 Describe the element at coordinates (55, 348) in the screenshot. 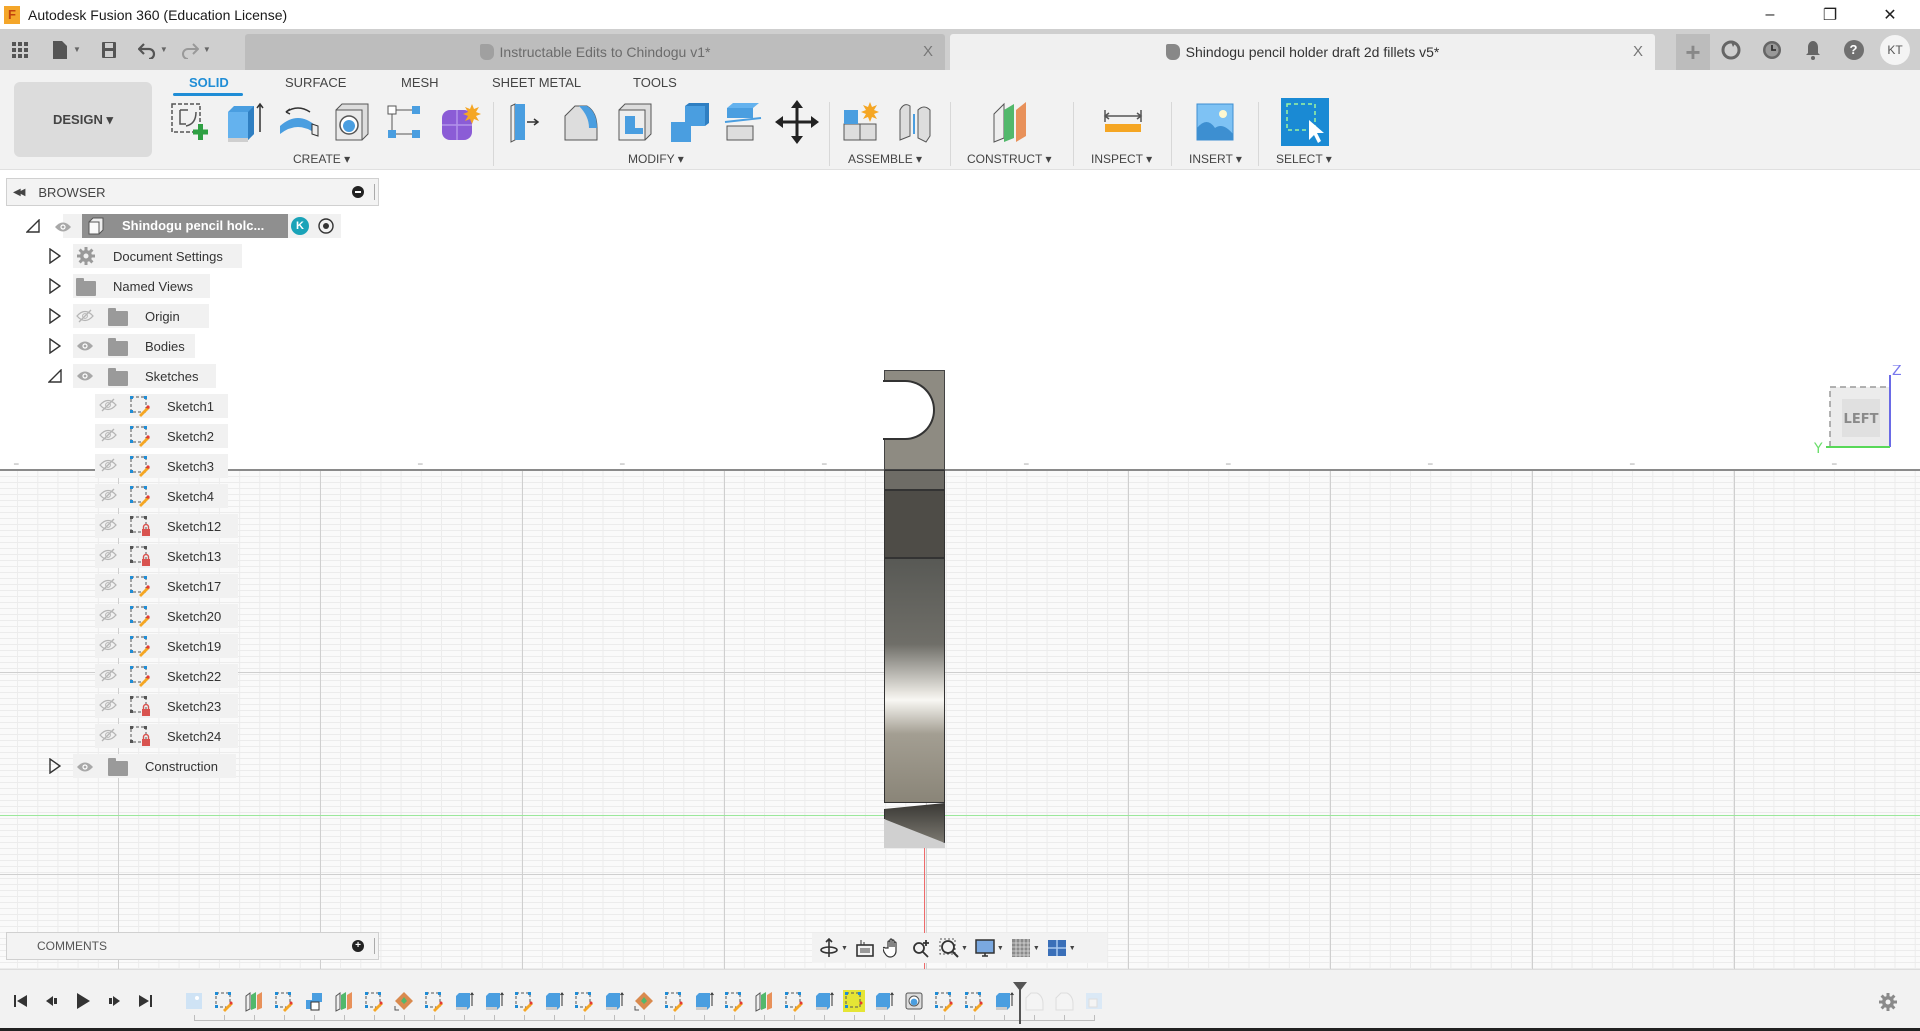

I see `expand-triangle-icon` at that location.